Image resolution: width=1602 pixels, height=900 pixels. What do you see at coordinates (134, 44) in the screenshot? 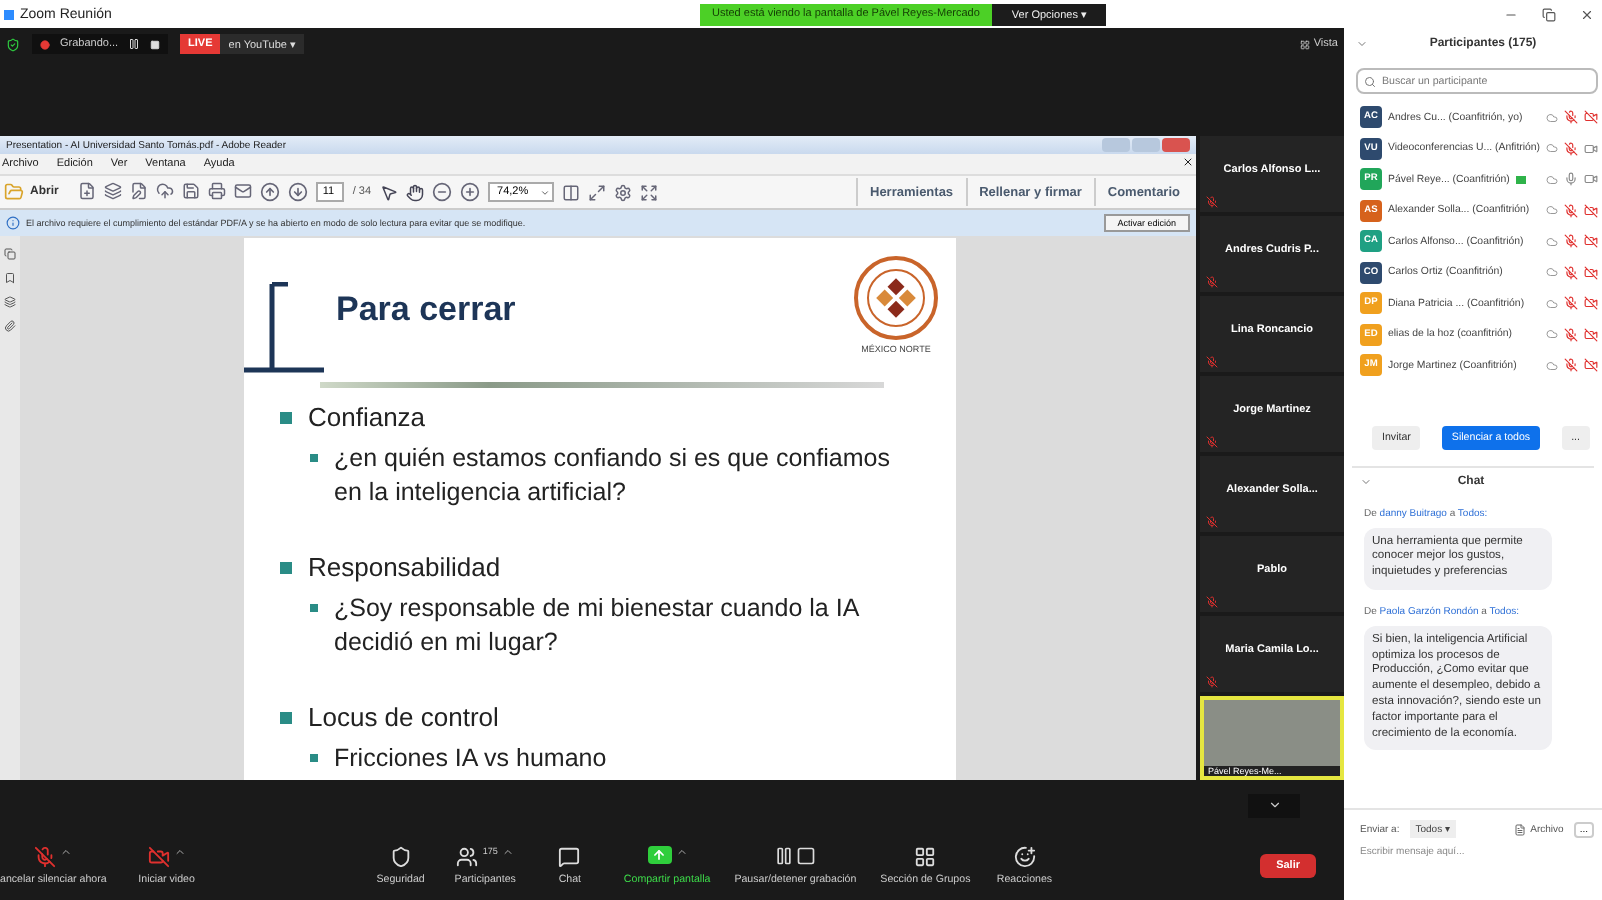
I see `pause-icon` at bounding box center [134, 44].